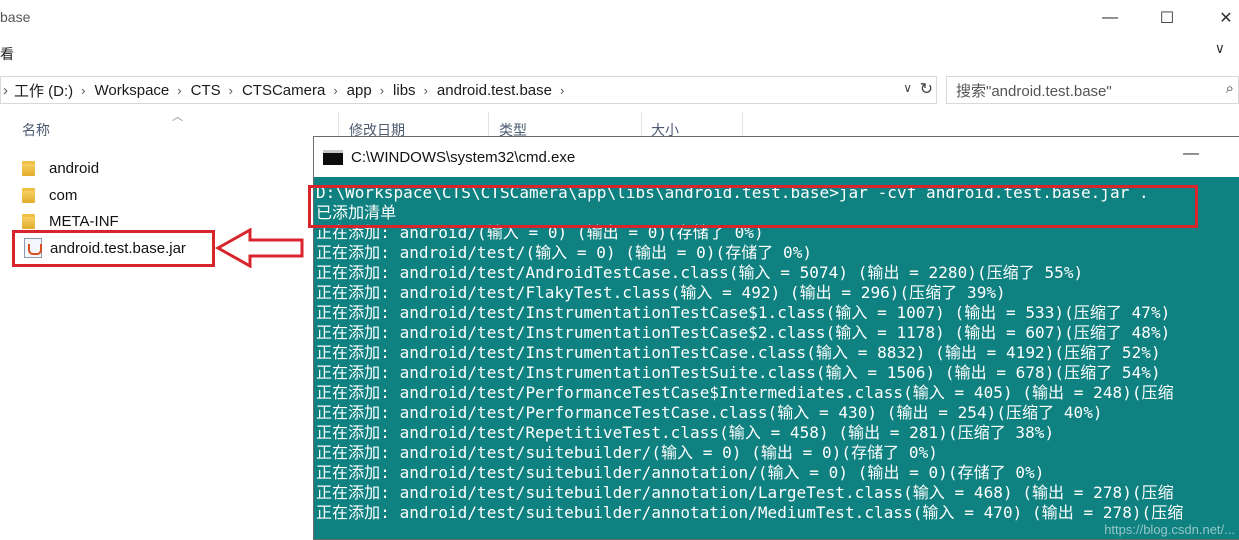  I want to click on breadcrumb-current: android.test.base, so click(494, 90).